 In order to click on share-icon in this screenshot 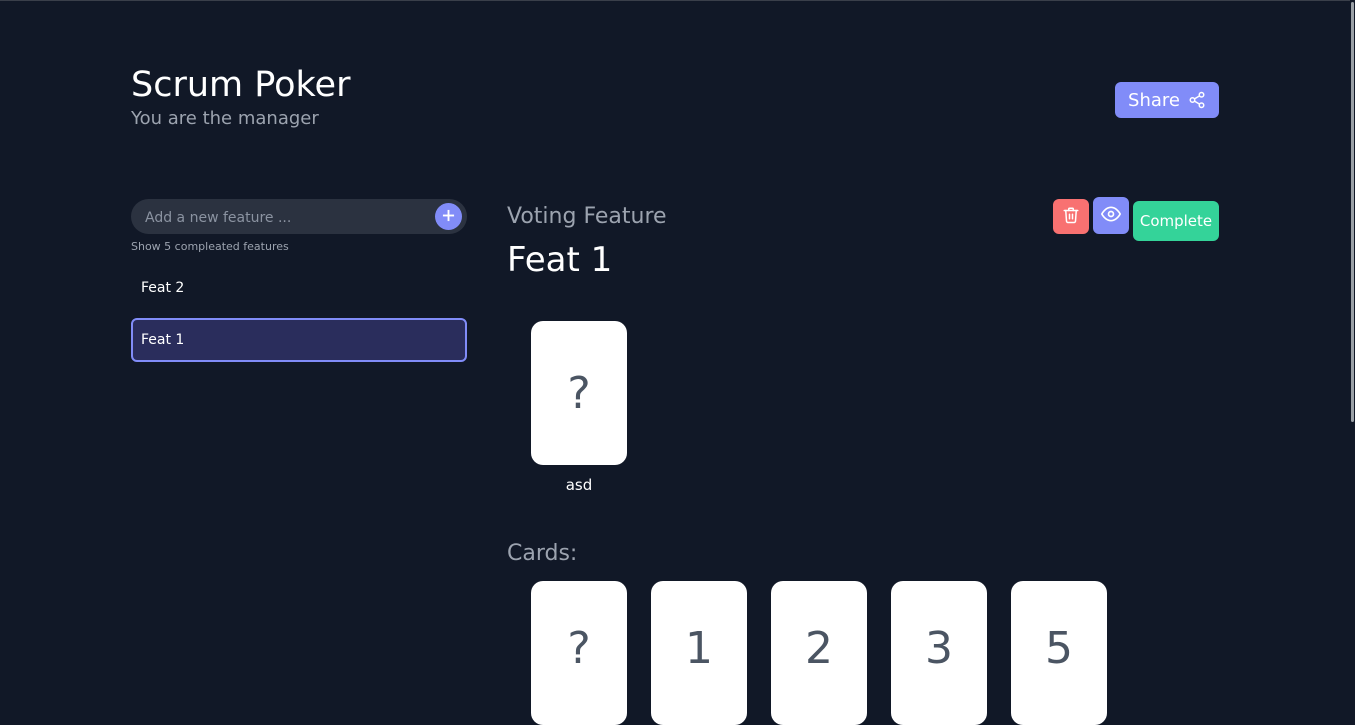, I will do `click(1197, 100)`.